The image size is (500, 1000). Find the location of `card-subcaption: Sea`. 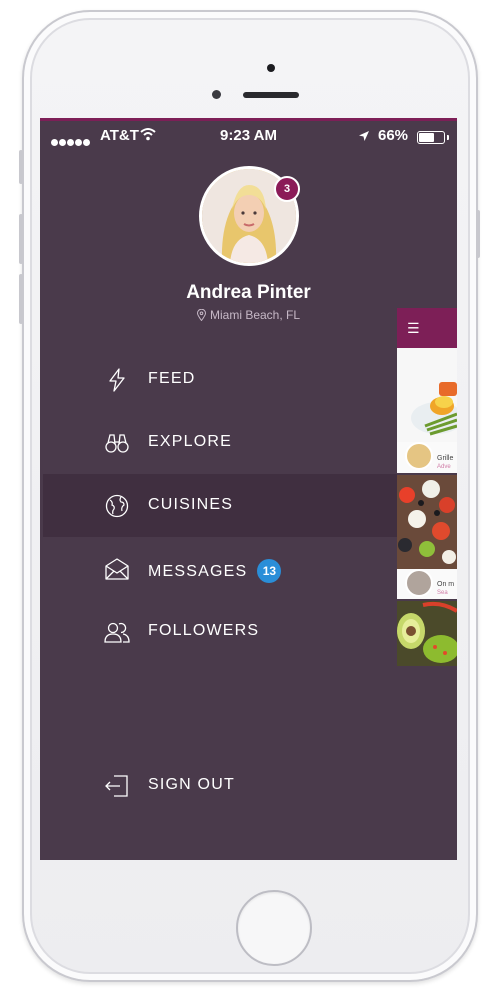

card-subcaption: Sea is located at coordinates (442, 593).